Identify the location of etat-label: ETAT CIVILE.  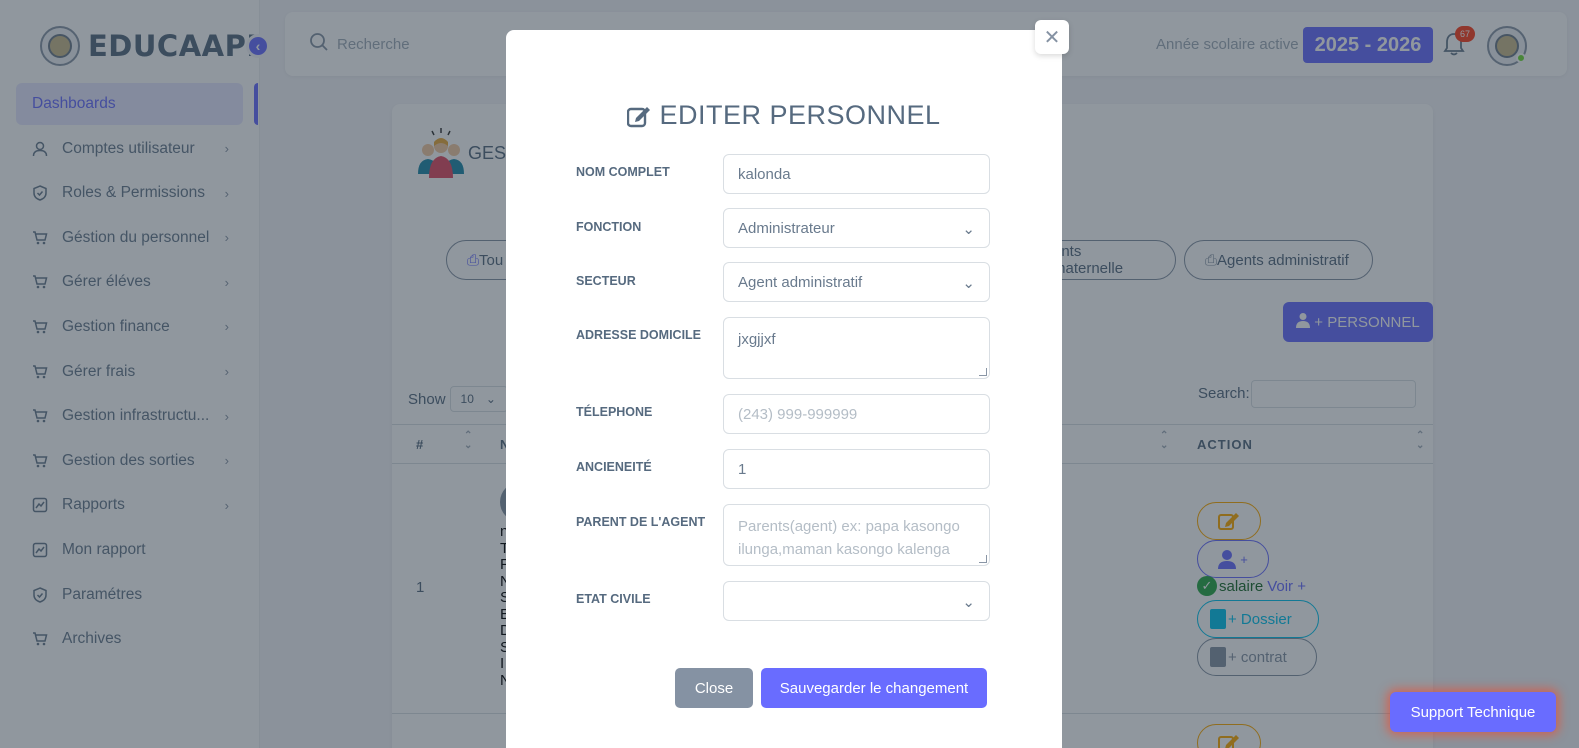
(613, 599).